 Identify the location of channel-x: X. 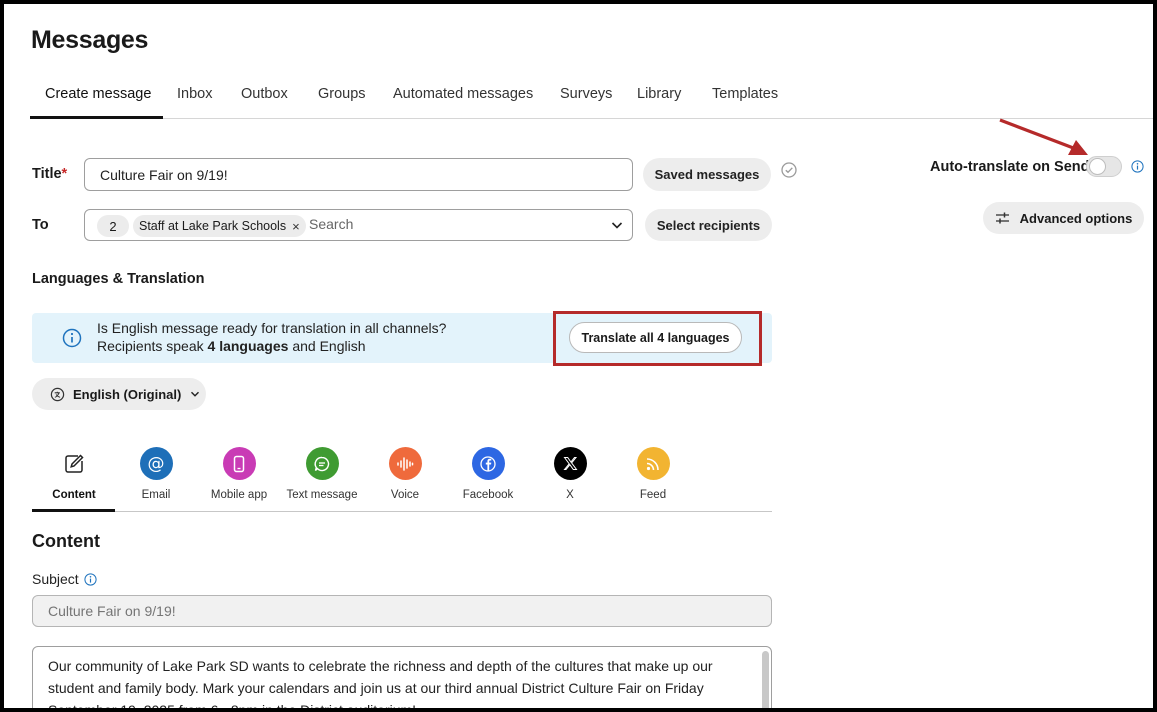
(570, 473).